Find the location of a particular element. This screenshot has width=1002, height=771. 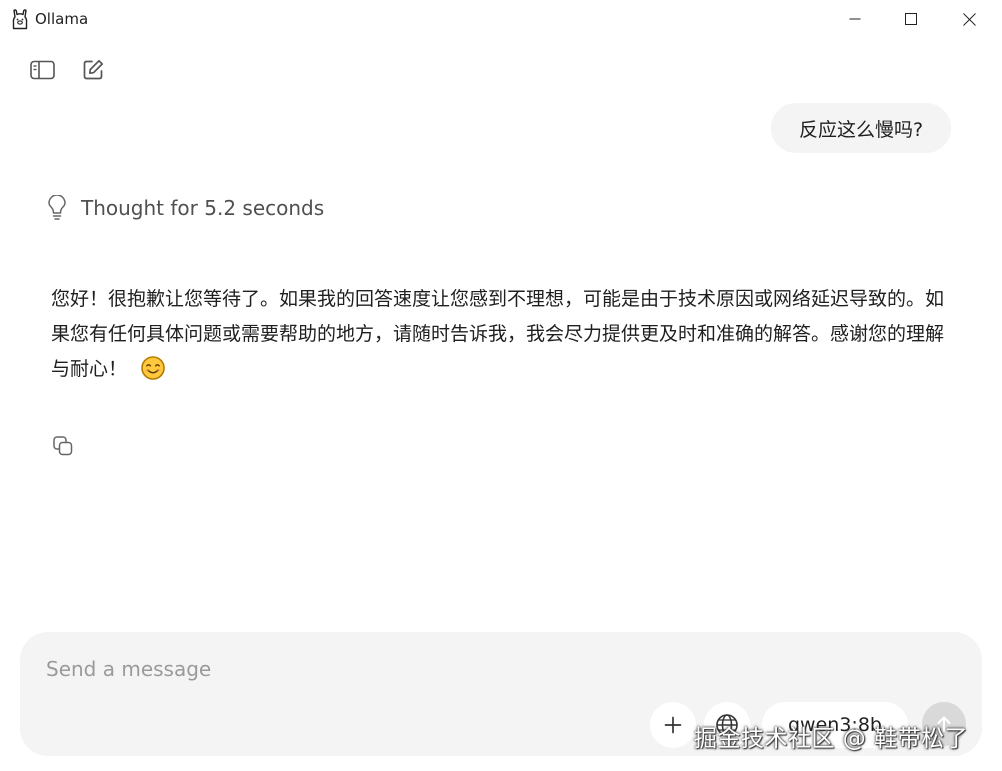

window-title: Ollama is located at coordinates (62, 19).